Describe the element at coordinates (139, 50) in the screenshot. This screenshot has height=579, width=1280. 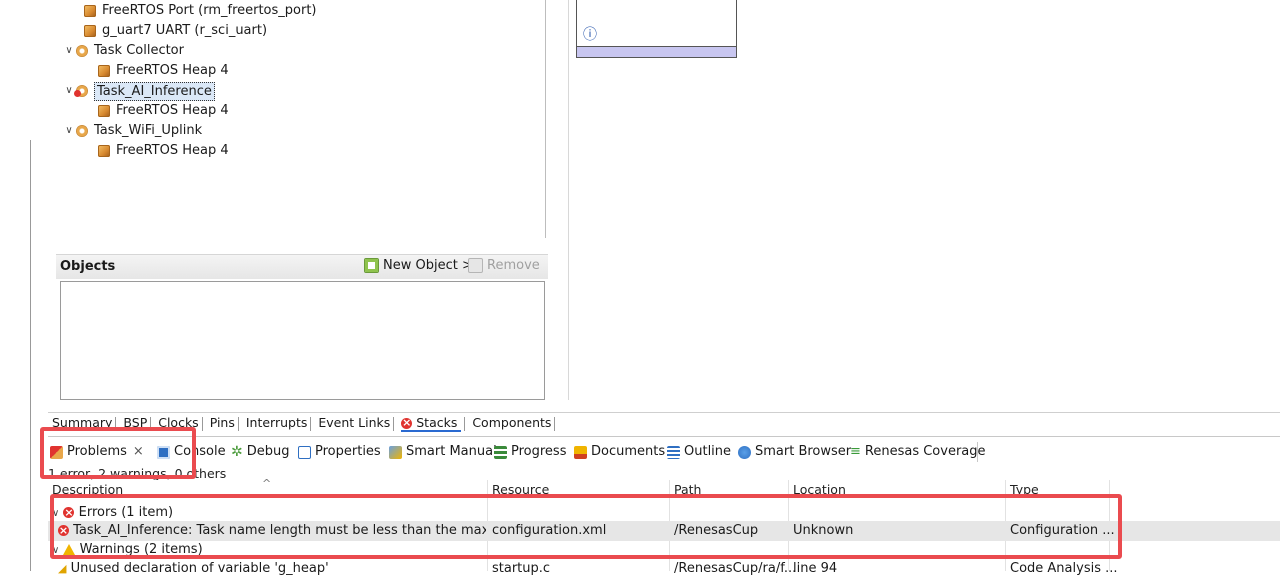
I see `tree-item-label: Task Collector` at that location.